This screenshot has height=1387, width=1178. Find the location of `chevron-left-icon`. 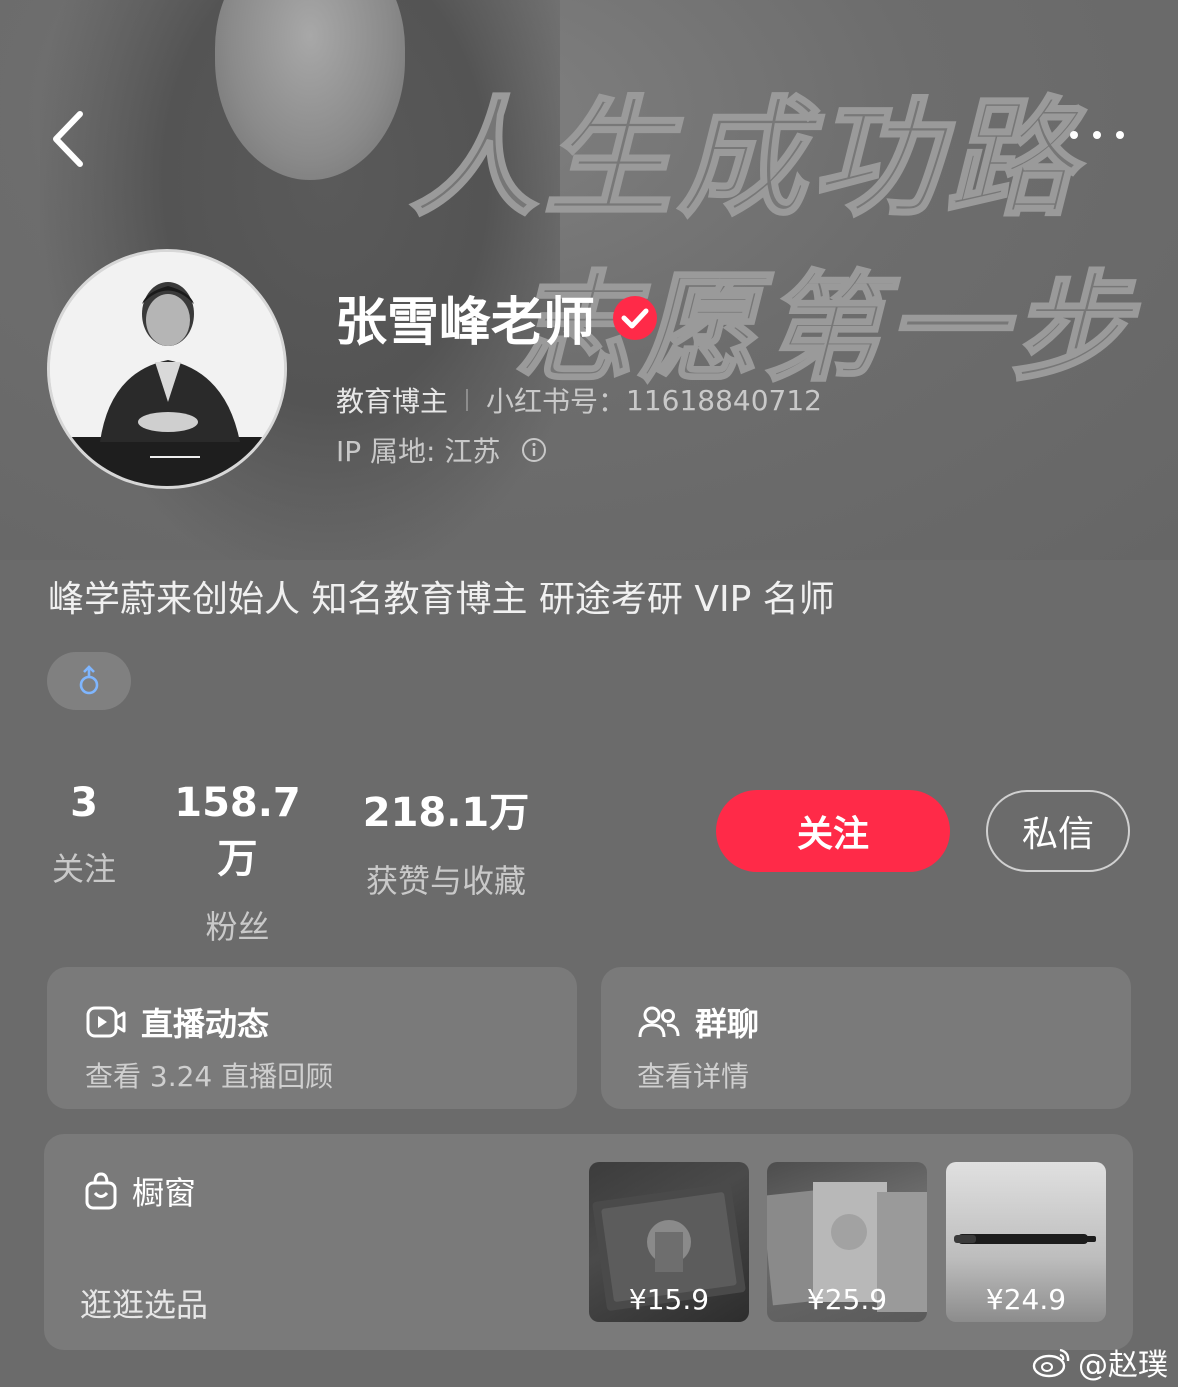

chevron-left-icon is located at coordinates (69, 139).